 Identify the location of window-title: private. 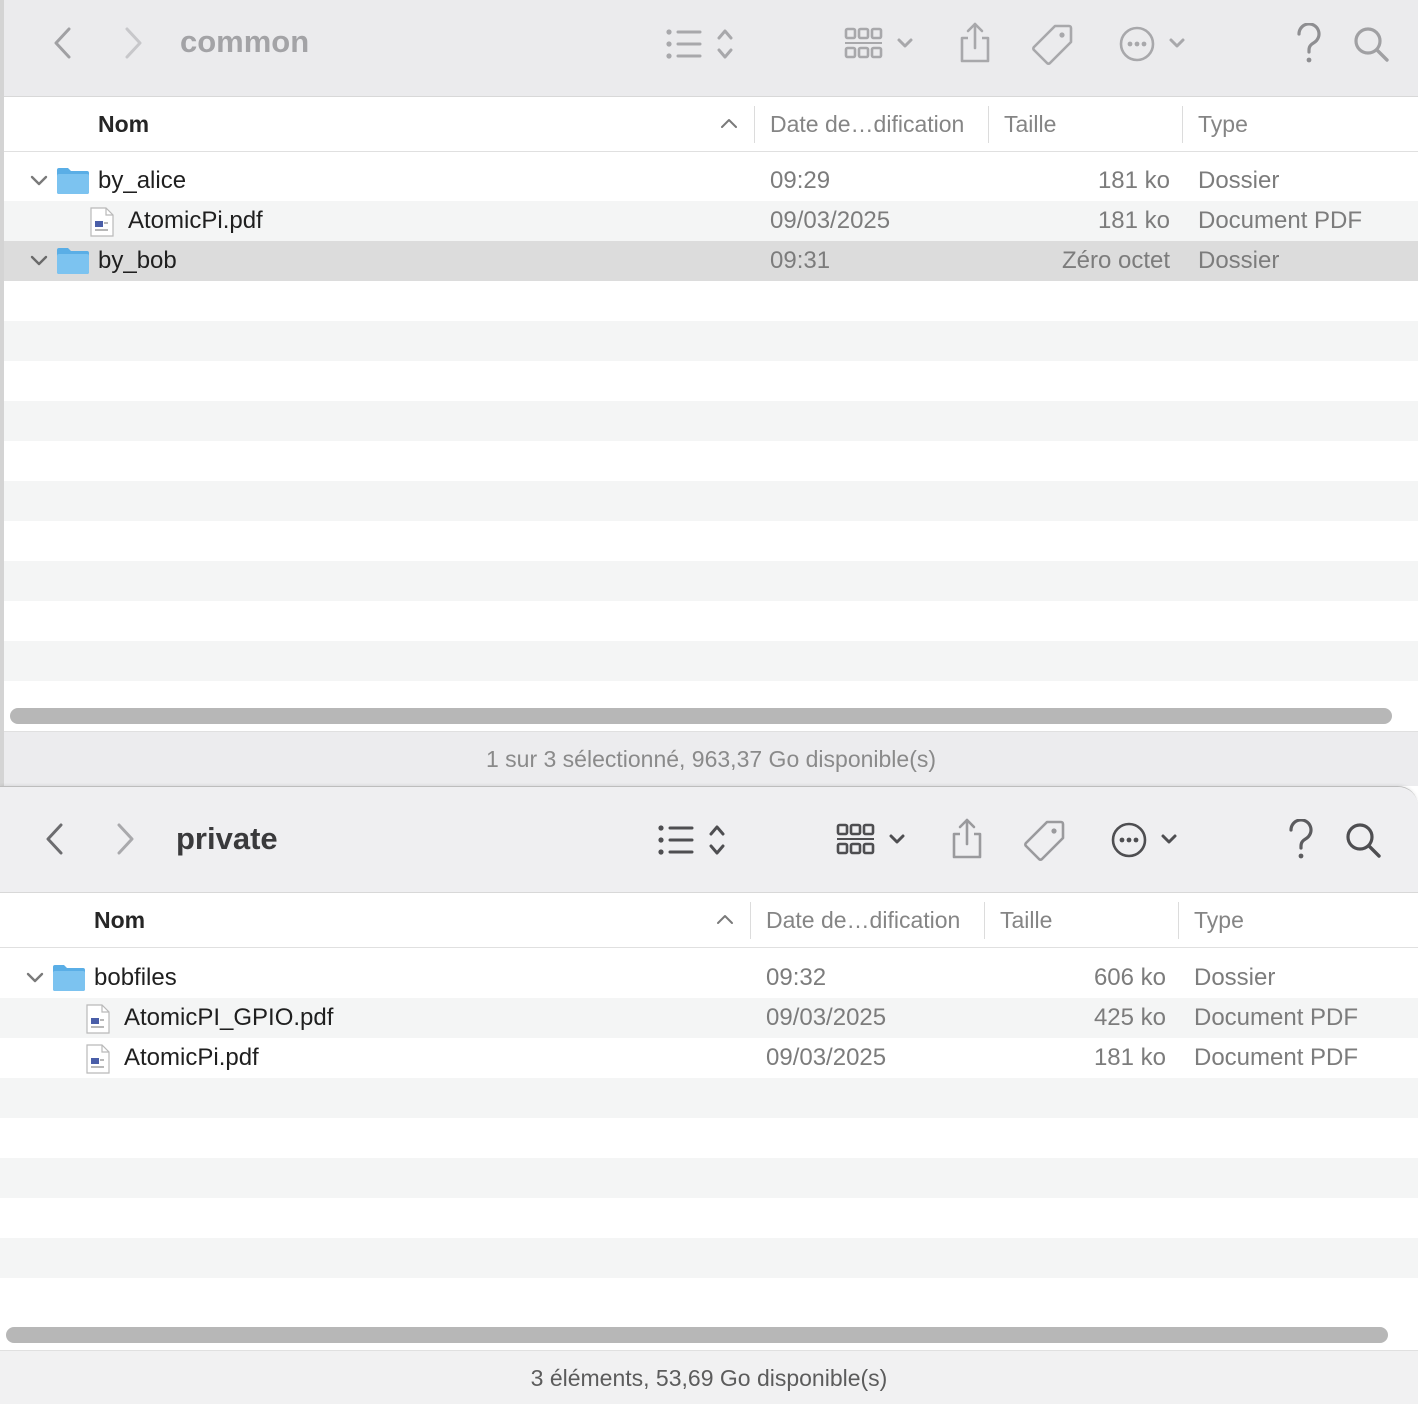
(227, 838).